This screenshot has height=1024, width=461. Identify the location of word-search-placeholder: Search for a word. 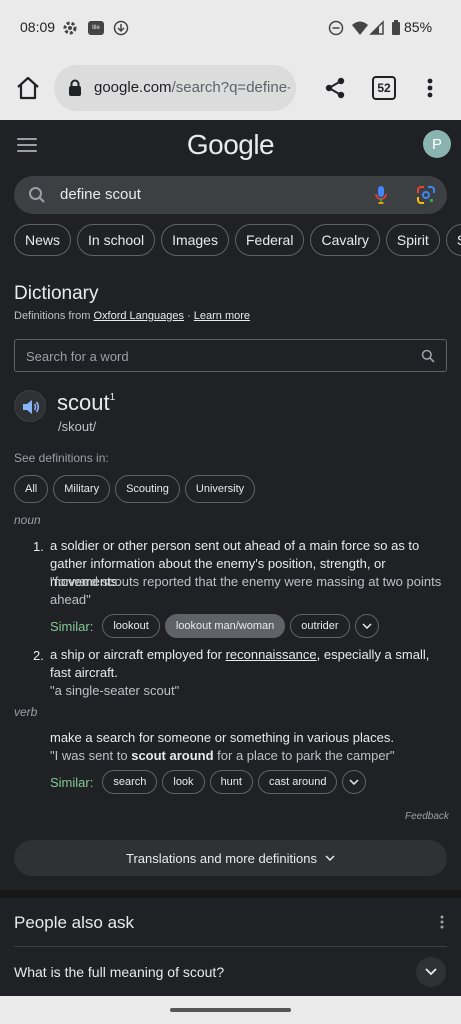
(77, 356).